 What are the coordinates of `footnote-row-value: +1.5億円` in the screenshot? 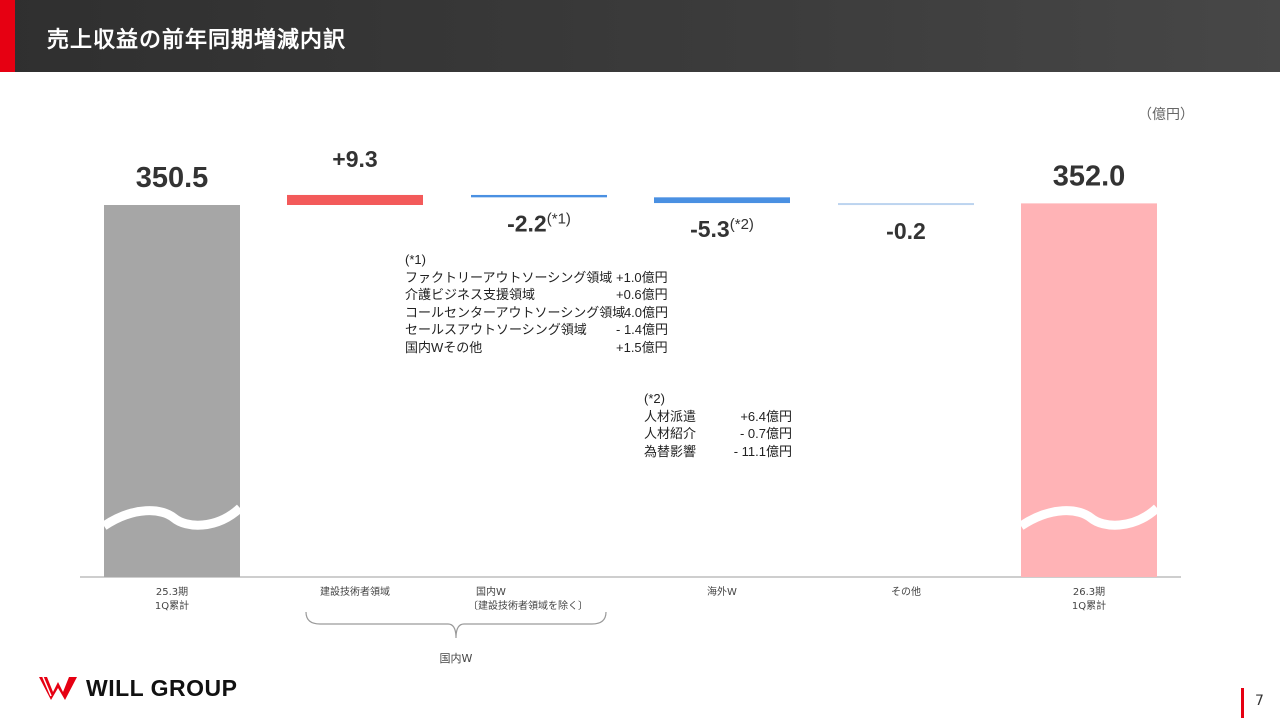 It's located at (642, 347).